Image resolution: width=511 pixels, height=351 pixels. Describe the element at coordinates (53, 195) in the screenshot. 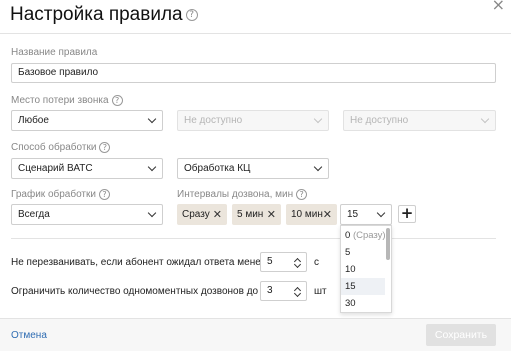

I see `schedule-label-text: График обработки` at that location.